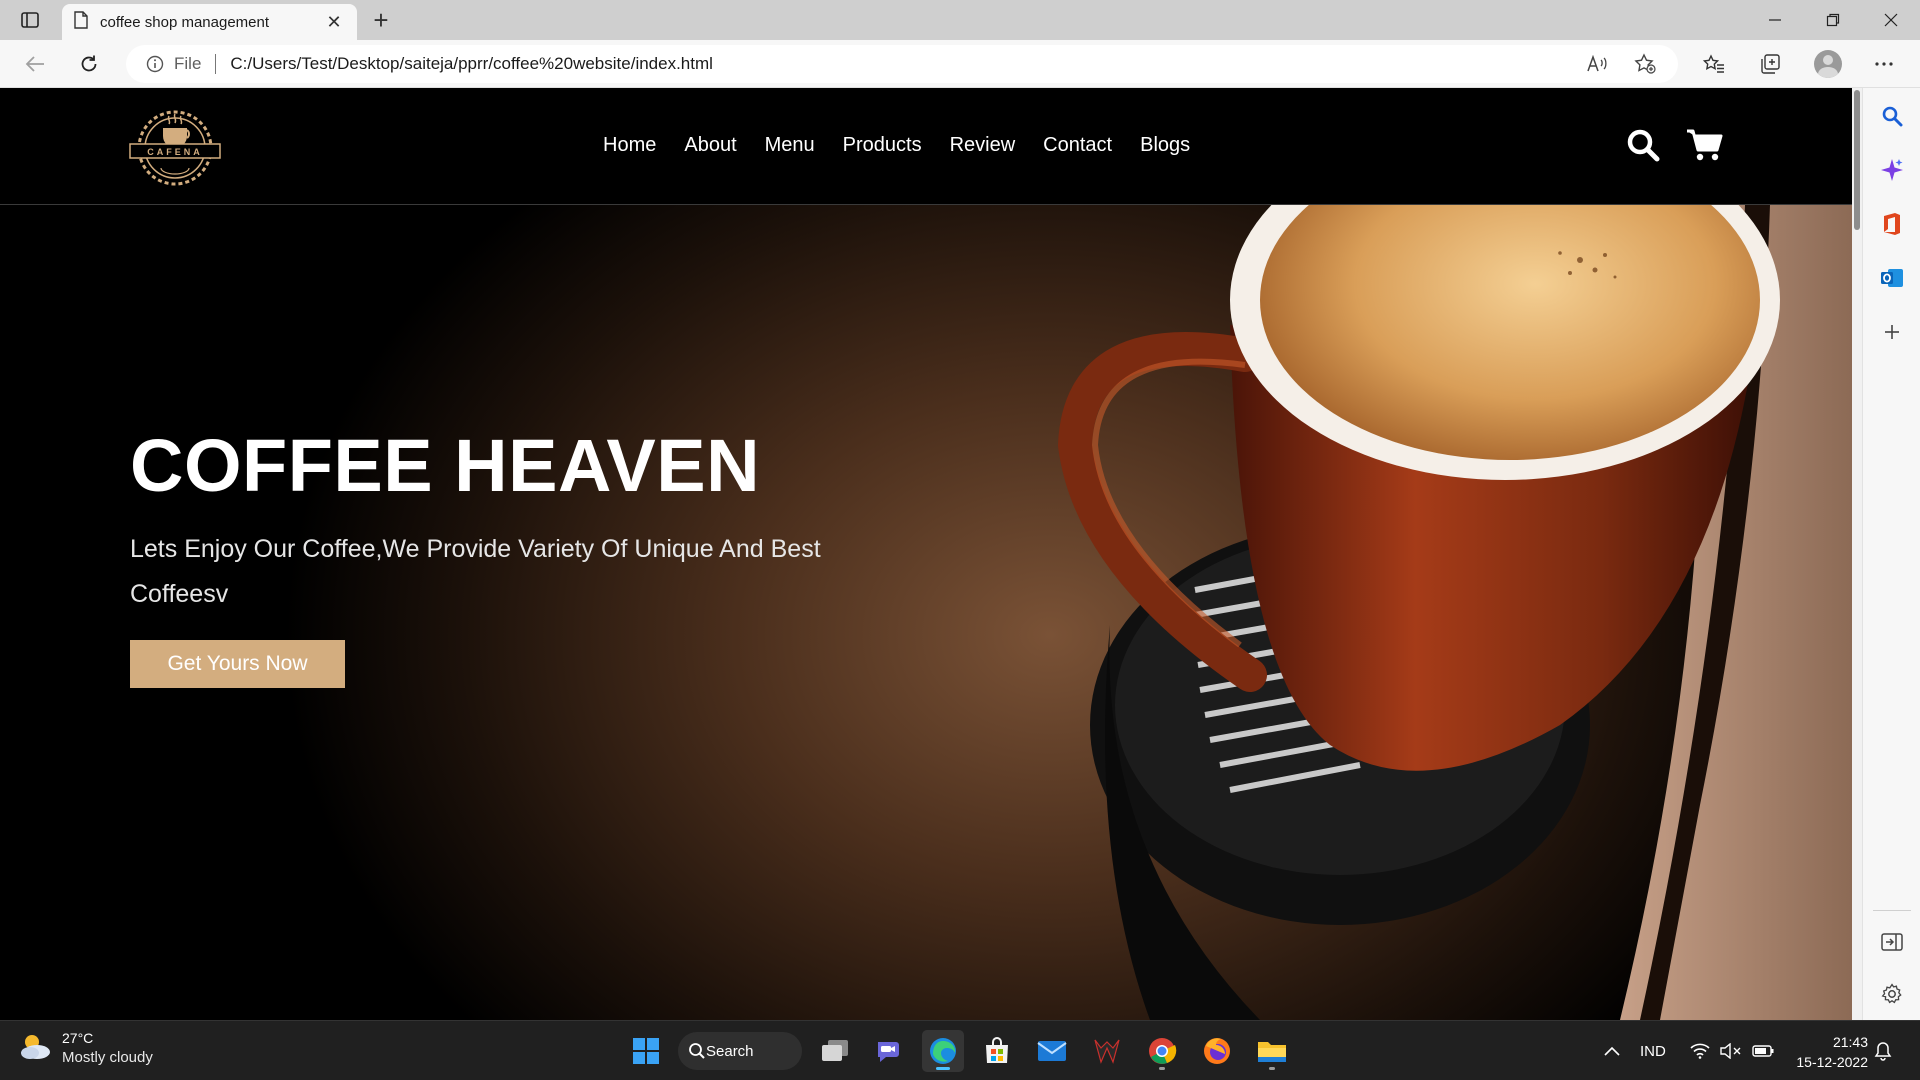 This screenshot has width=1920, height=1080. I want to click on cart-icon, so click(1705, 145).